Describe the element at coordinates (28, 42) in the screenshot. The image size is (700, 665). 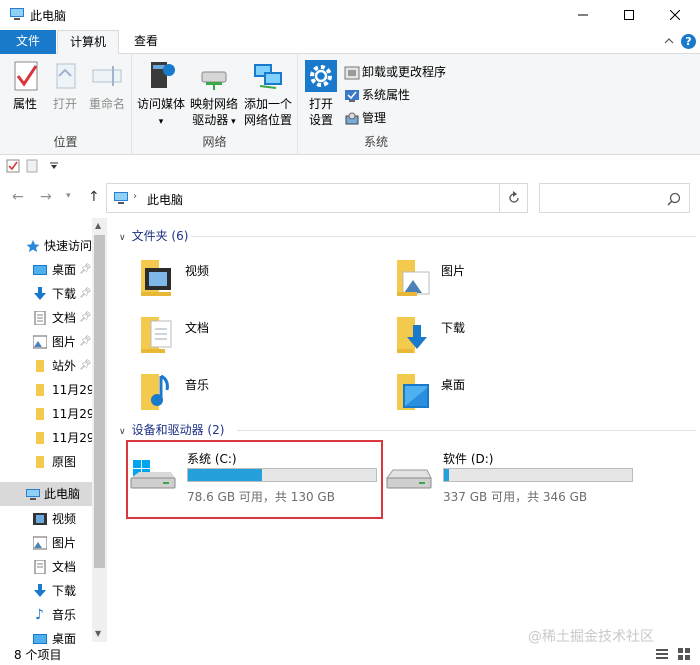
I see `tab-file: 文件` at that location.